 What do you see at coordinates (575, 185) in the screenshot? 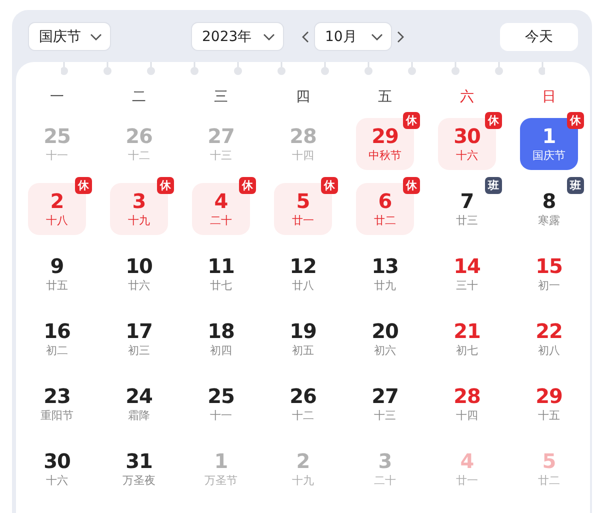
I see `workday-badge: 班` at bounding box center [575, 185].